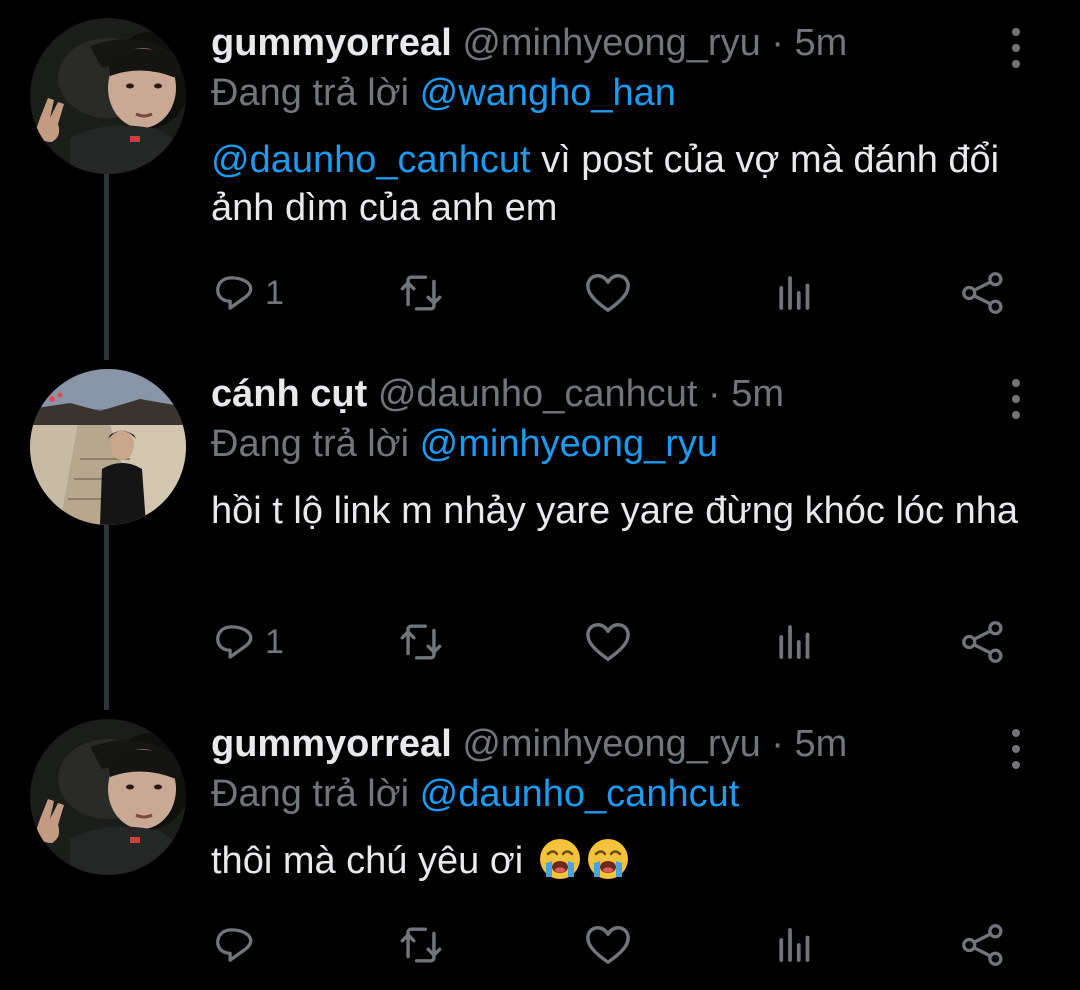 The width and height of the screenshot is (1080, 990). I want to click on replying-to-mention: @daunho_canhcut, so click(580, 794).